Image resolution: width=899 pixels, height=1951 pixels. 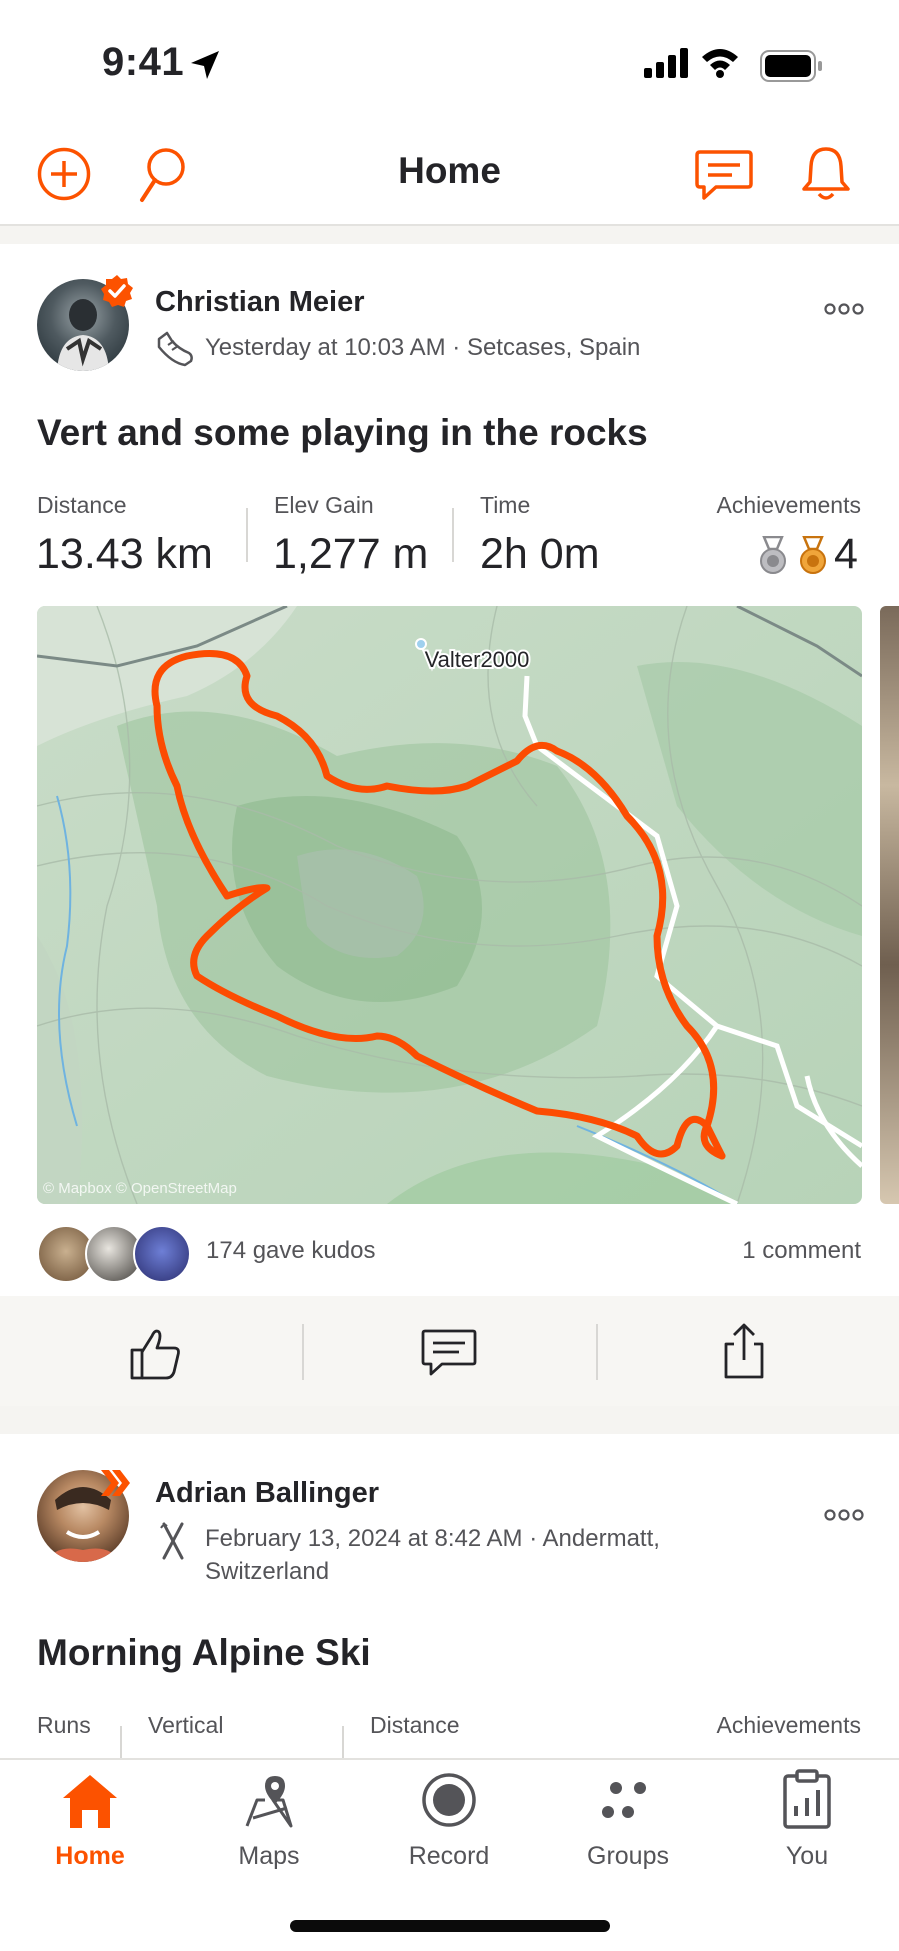 I want to click on status-bar: 9:41, so click(x=449, y=60).